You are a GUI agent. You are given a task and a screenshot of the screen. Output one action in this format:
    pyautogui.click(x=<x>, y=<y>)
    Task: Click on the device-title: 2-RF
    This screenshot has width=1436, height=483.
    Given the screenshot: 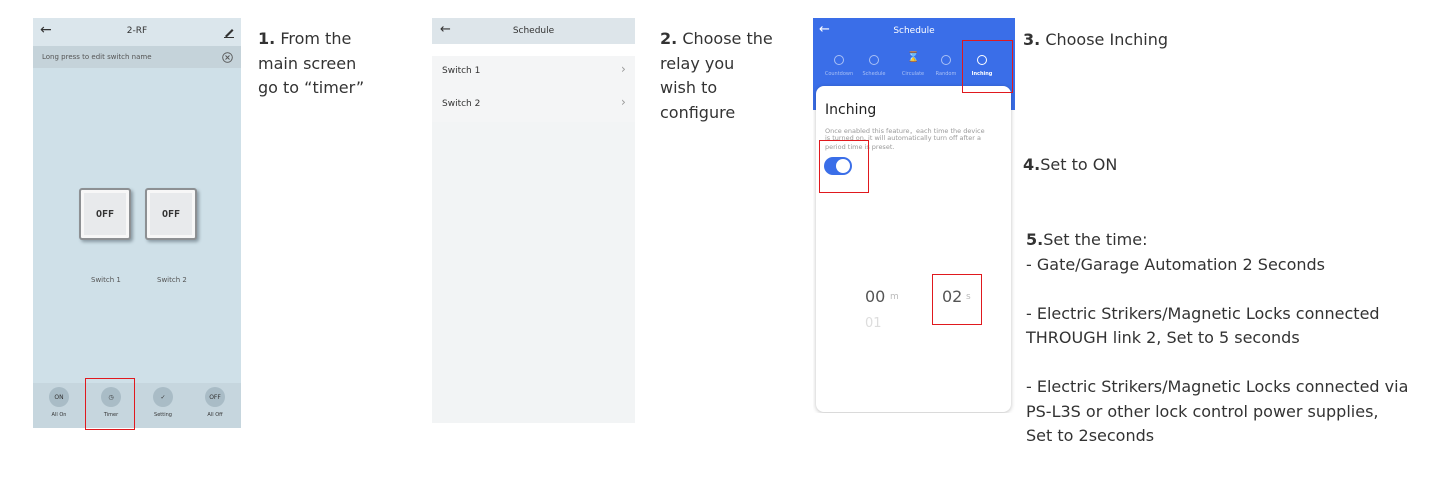 What is the action you would take?
    pyautogui.click(x=137, y=31)
    